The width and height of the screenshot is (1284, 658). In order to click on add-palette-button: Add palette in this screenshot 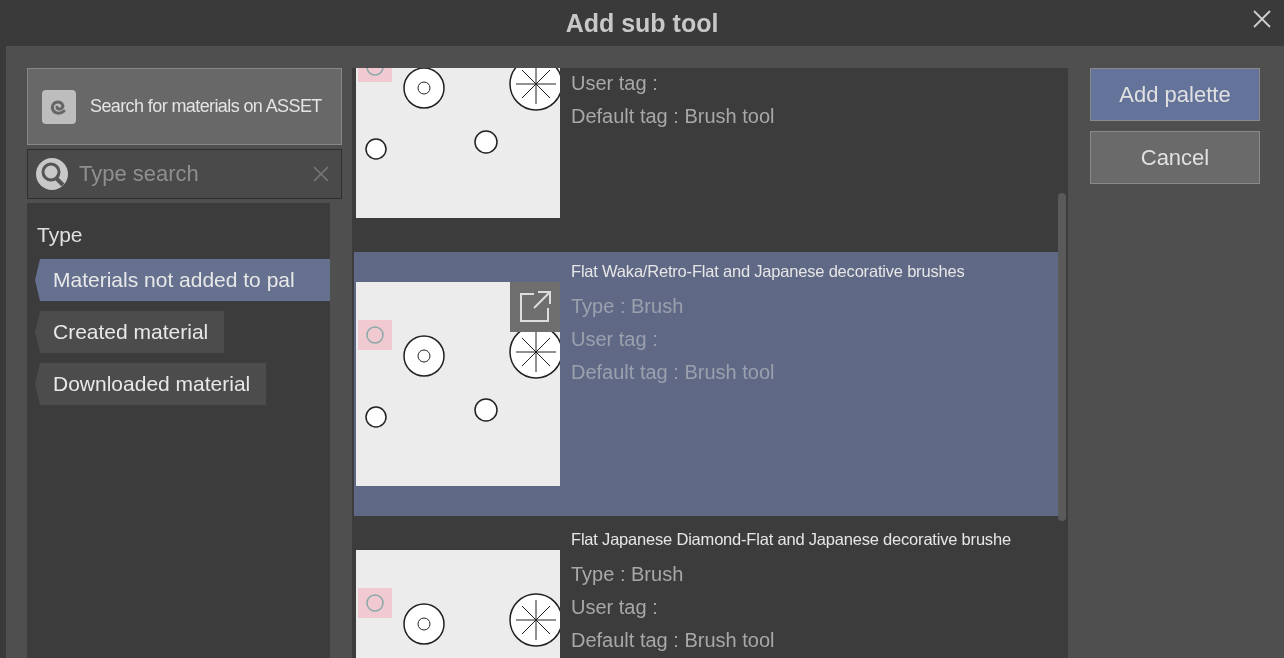, I will do `click(1175, 94)`.